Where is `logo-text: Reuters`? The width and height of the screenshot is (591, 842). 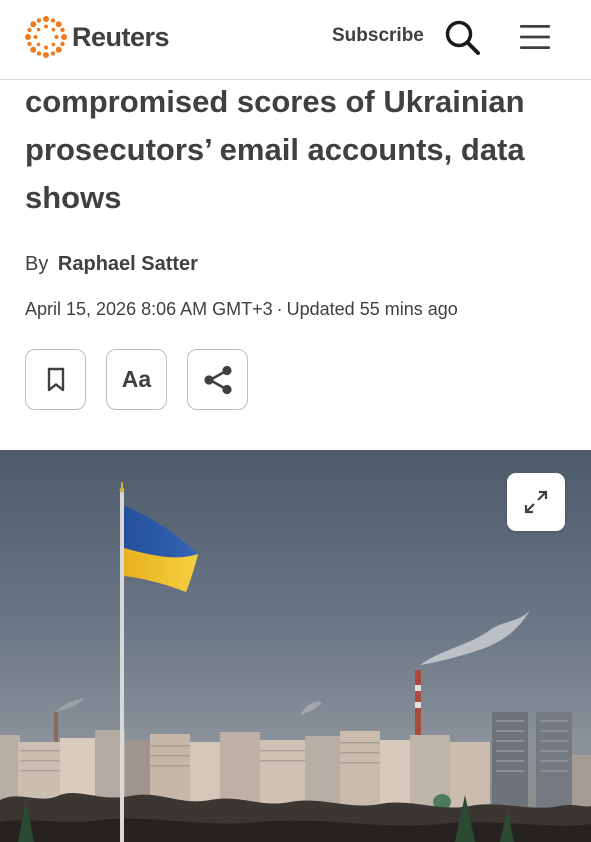 logo-text: Reuters is located at coordinates (121, 36).